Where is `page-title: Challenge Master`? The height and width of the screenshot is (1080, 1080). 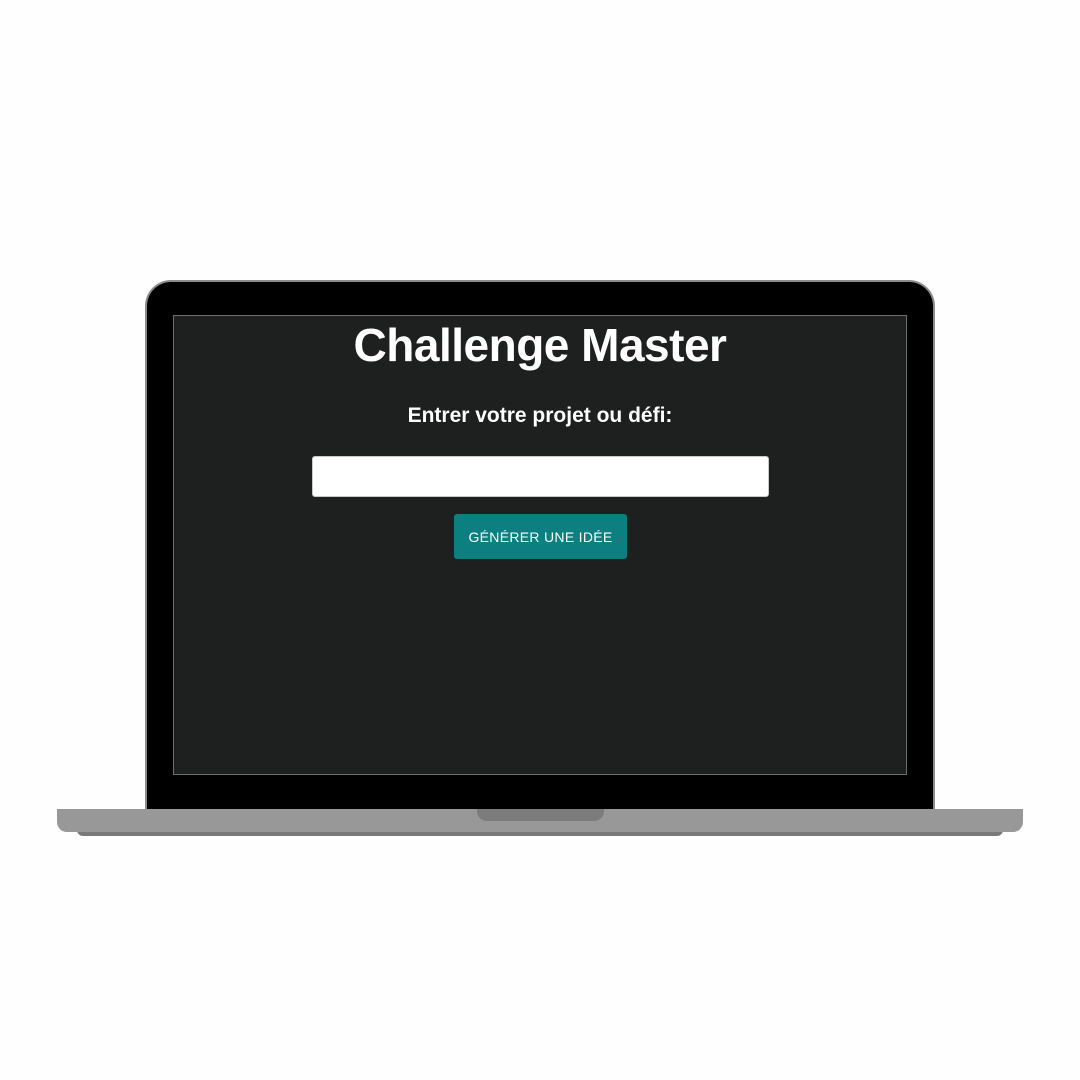 page-title: Challenge Master is located at coordinates (540, 345).